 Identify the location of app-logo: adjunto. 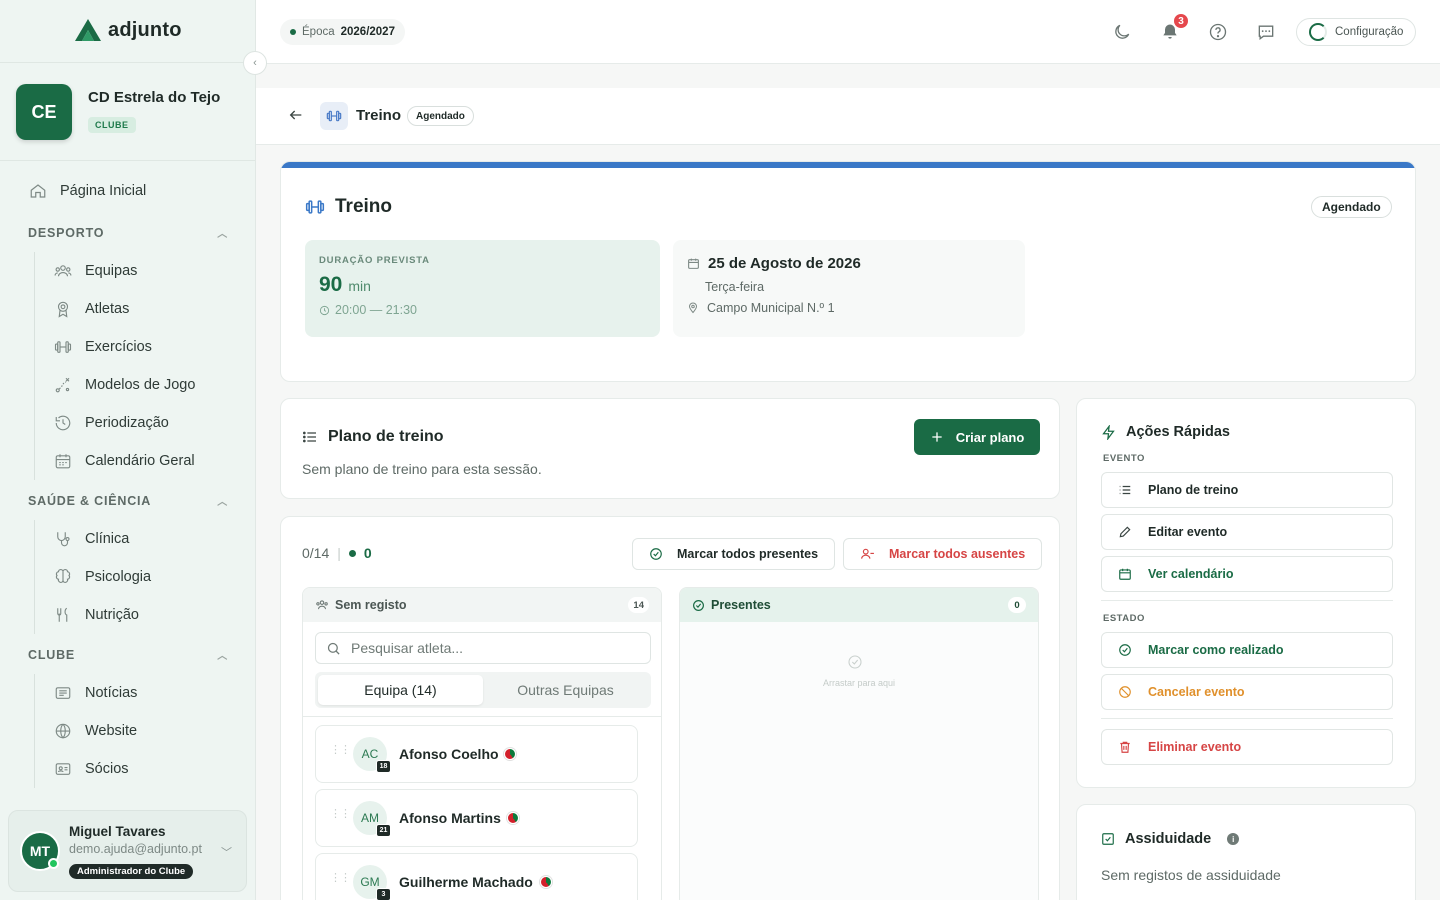
(128, 30).